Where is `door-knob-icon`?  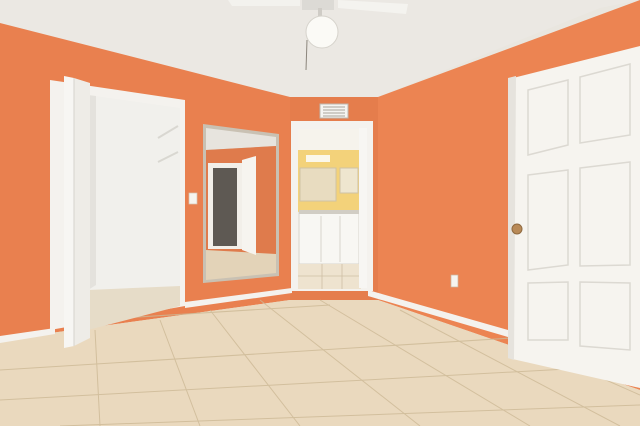
door-knob-icon is located at coordinates (517, 229).